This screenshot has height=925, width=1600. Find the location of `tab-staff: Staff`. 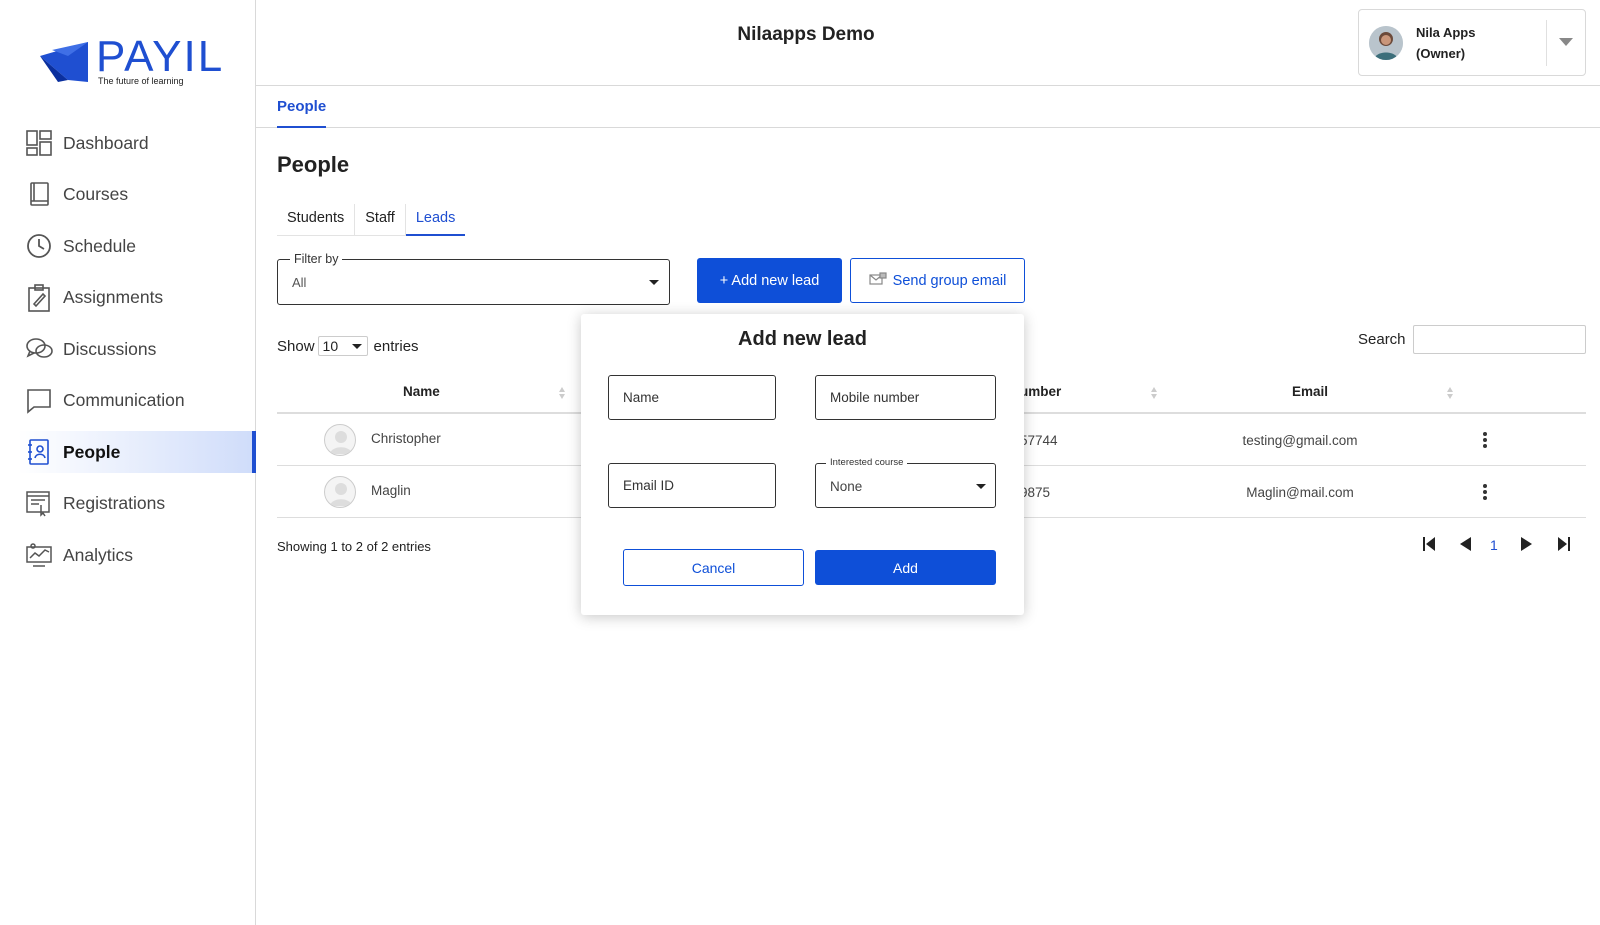

tab-staff: Staff is located at coordinates (380, 220).